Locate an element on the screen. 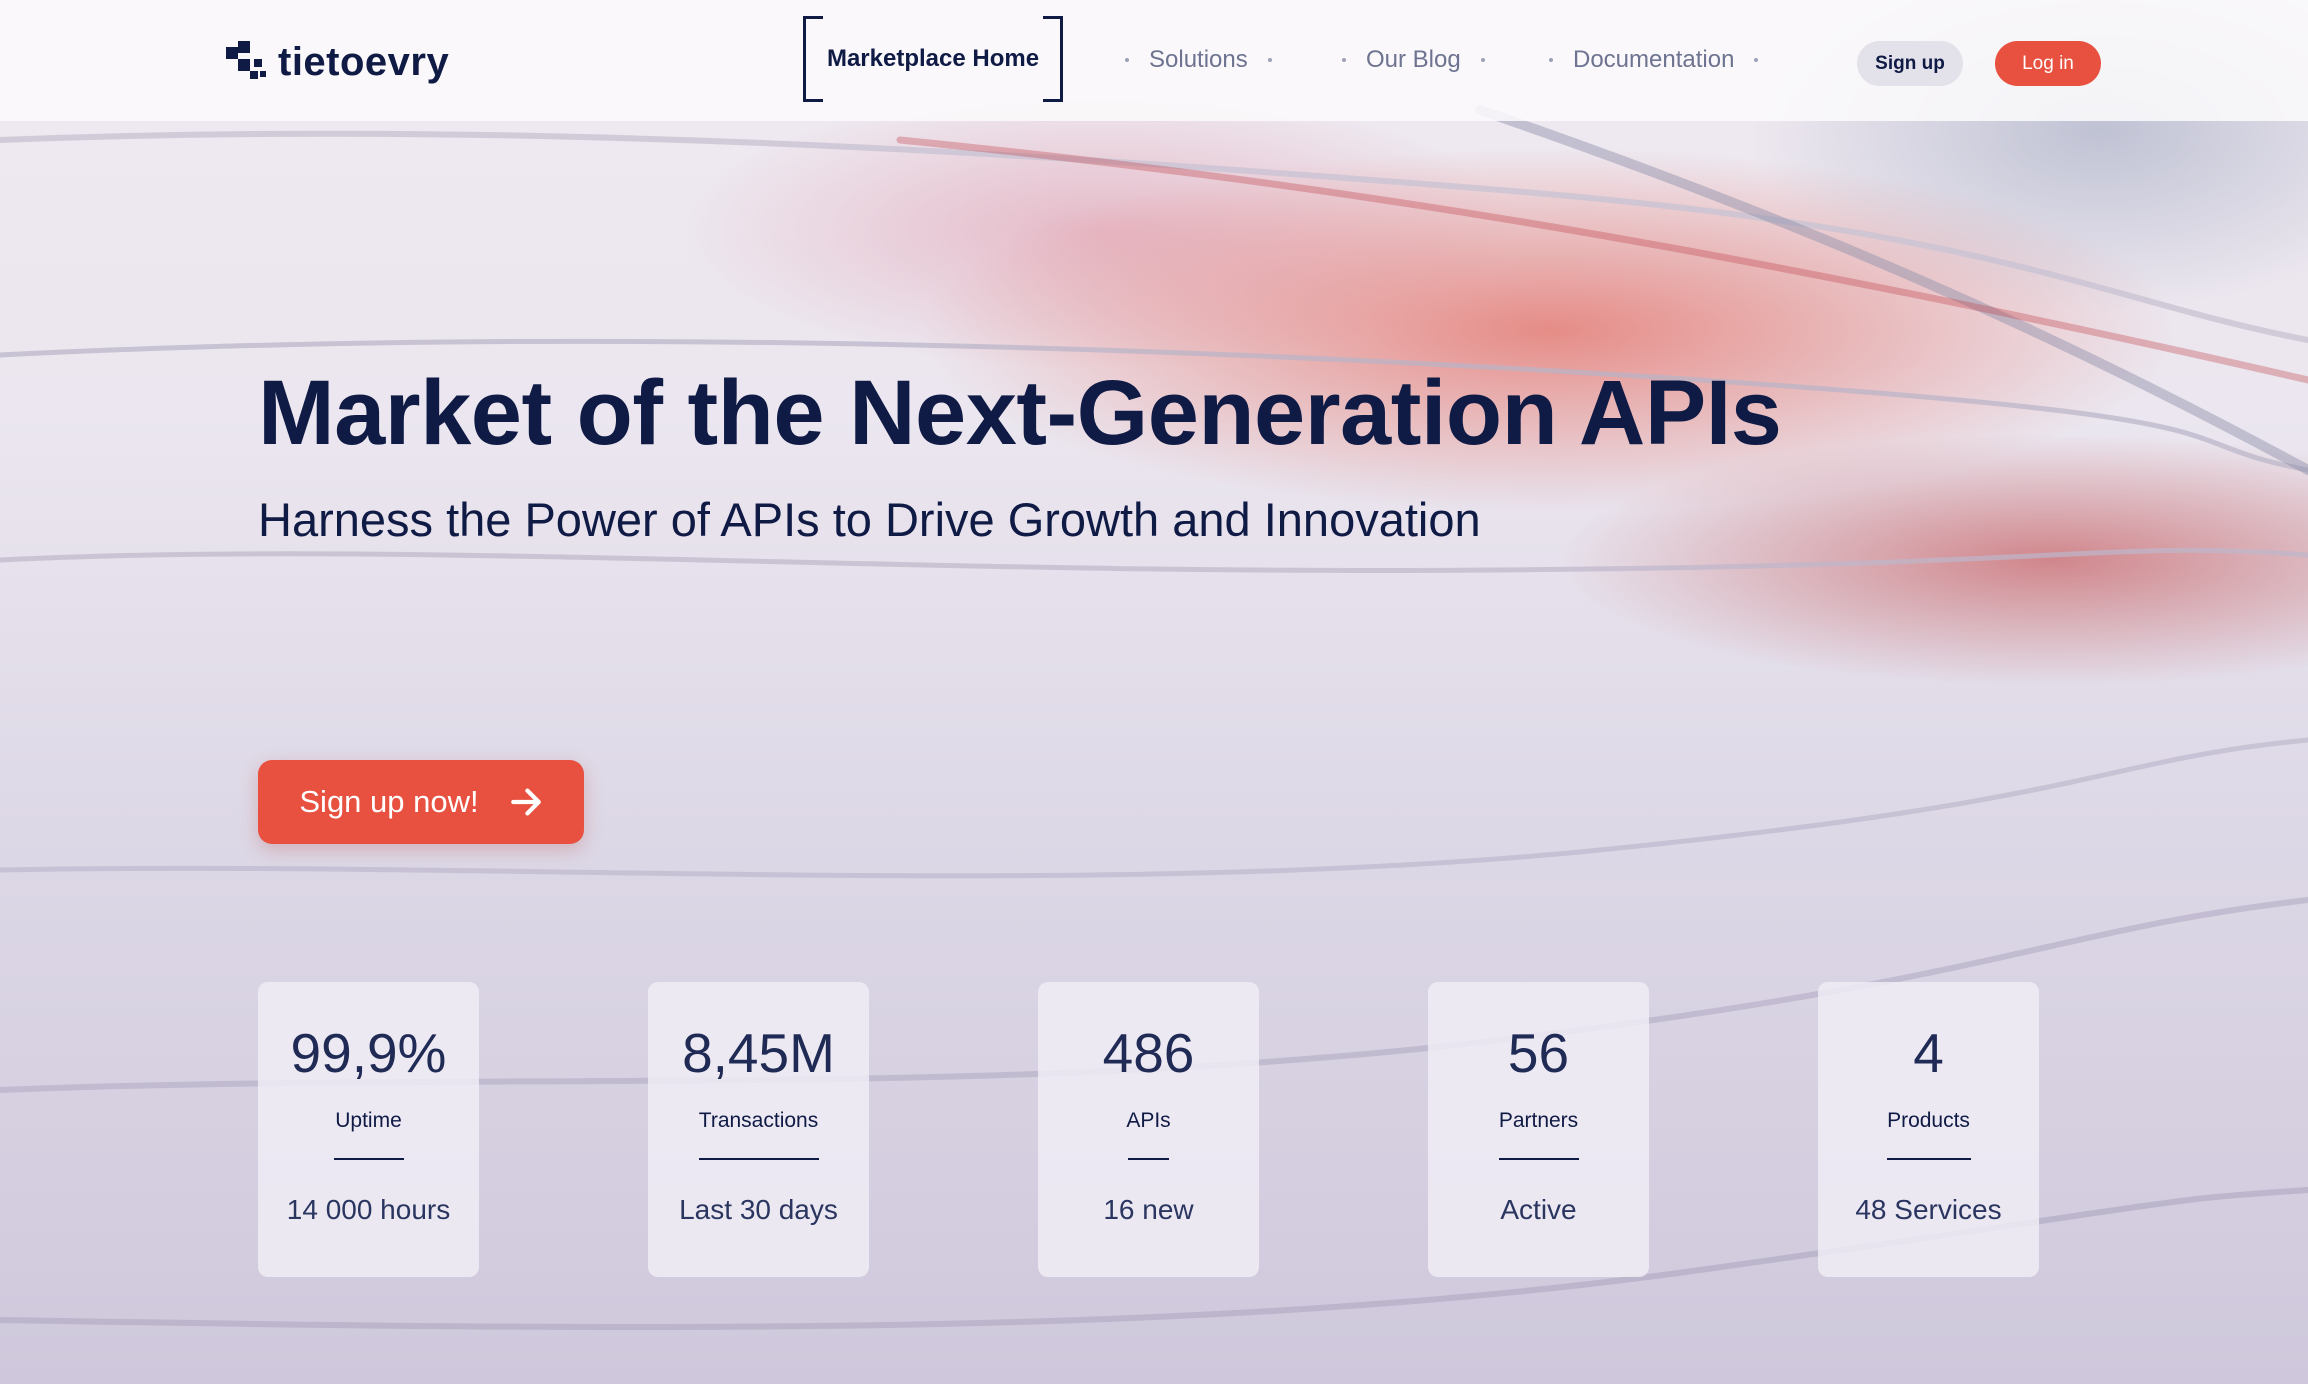  logo-mark-icon is located at coordinates (247, 62).